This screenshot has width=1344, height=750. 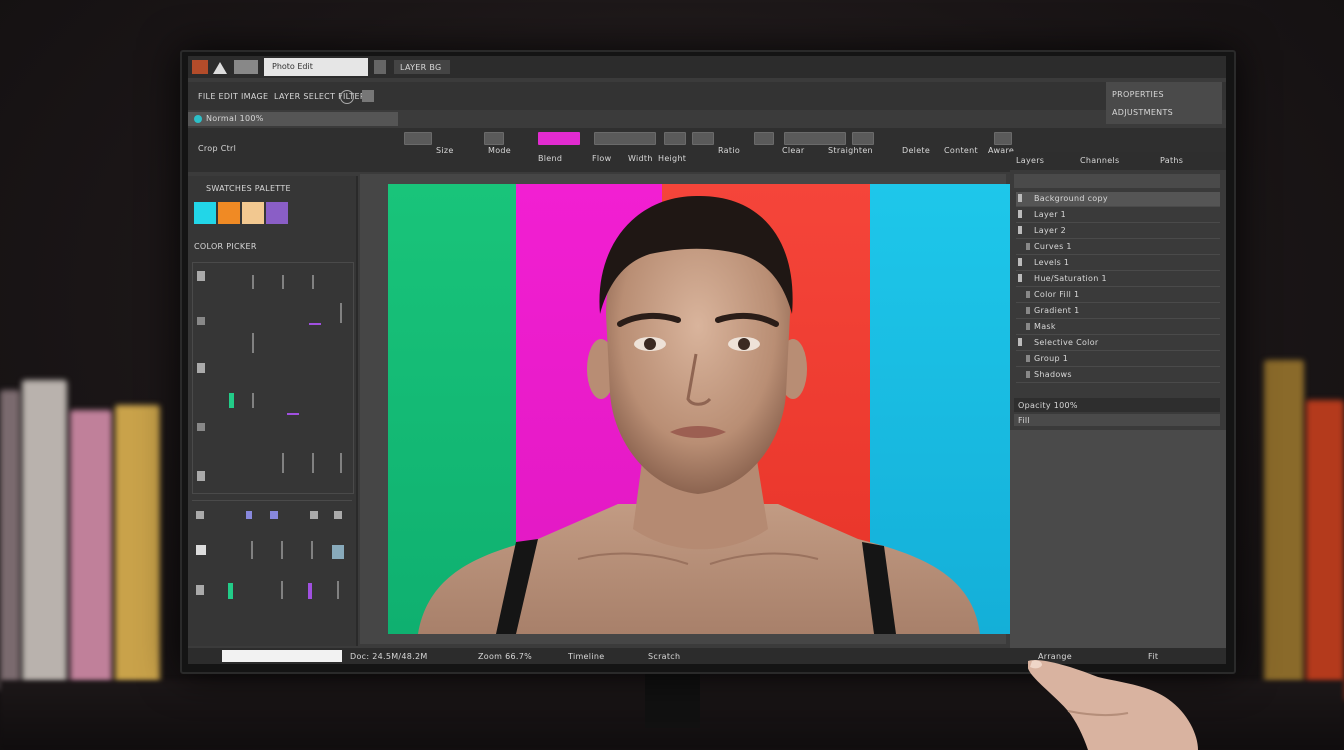 I want to click on zoom-level: Zoom 66.7%, so click(x=505, y=656).